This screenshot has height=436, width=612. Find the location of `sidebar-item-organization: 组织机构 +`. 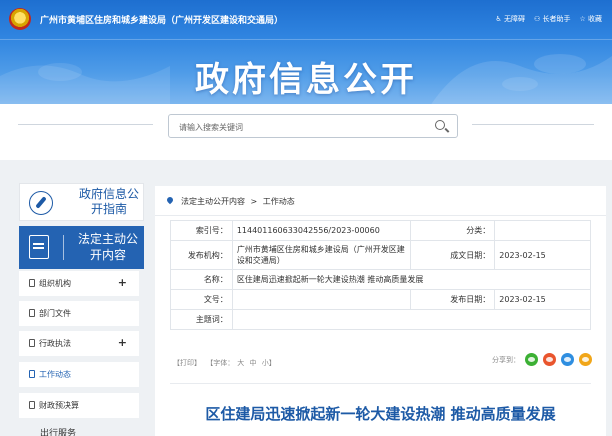

sidebar-item-organization: 组织机构 + is located at coordinates (79, 283).